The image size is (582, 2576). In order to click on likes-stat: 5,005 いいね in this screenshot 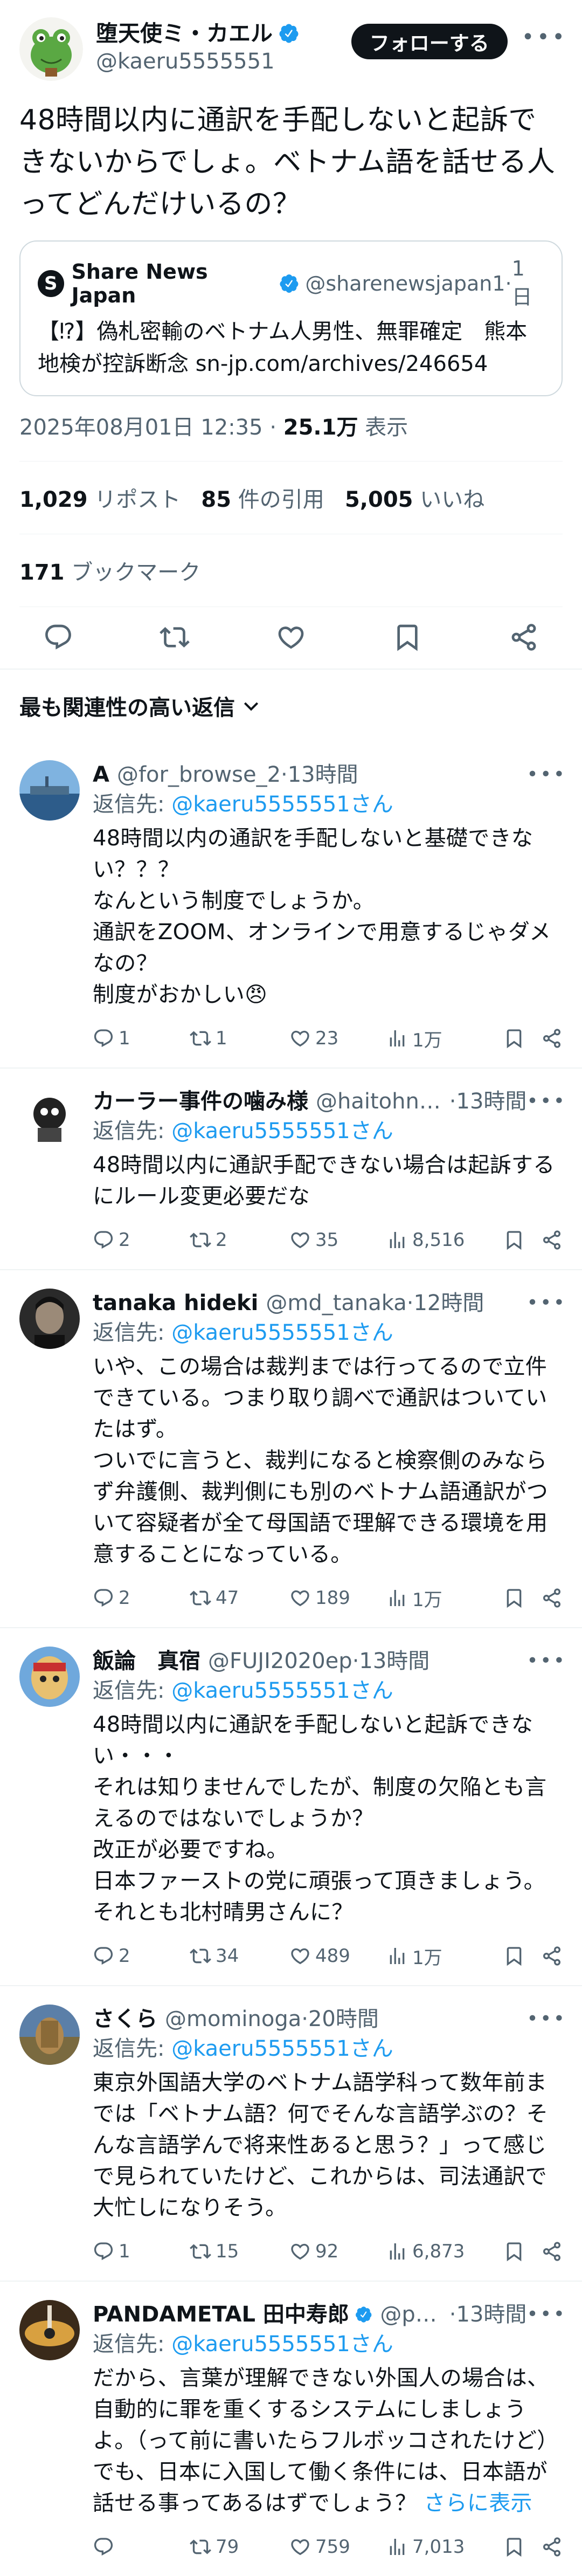, I will do `click(414, 499)`.